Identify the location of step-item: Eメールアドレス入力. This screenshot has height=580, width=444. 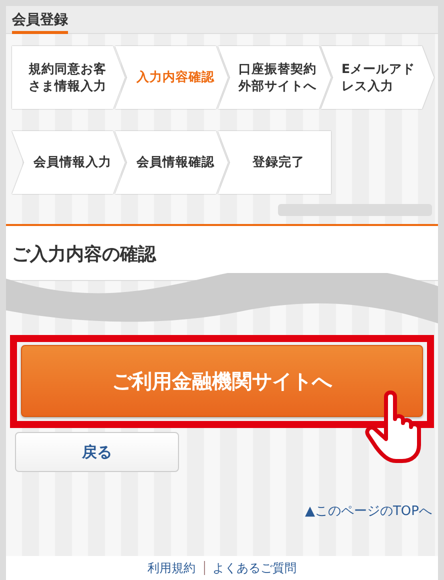
(377, 77).